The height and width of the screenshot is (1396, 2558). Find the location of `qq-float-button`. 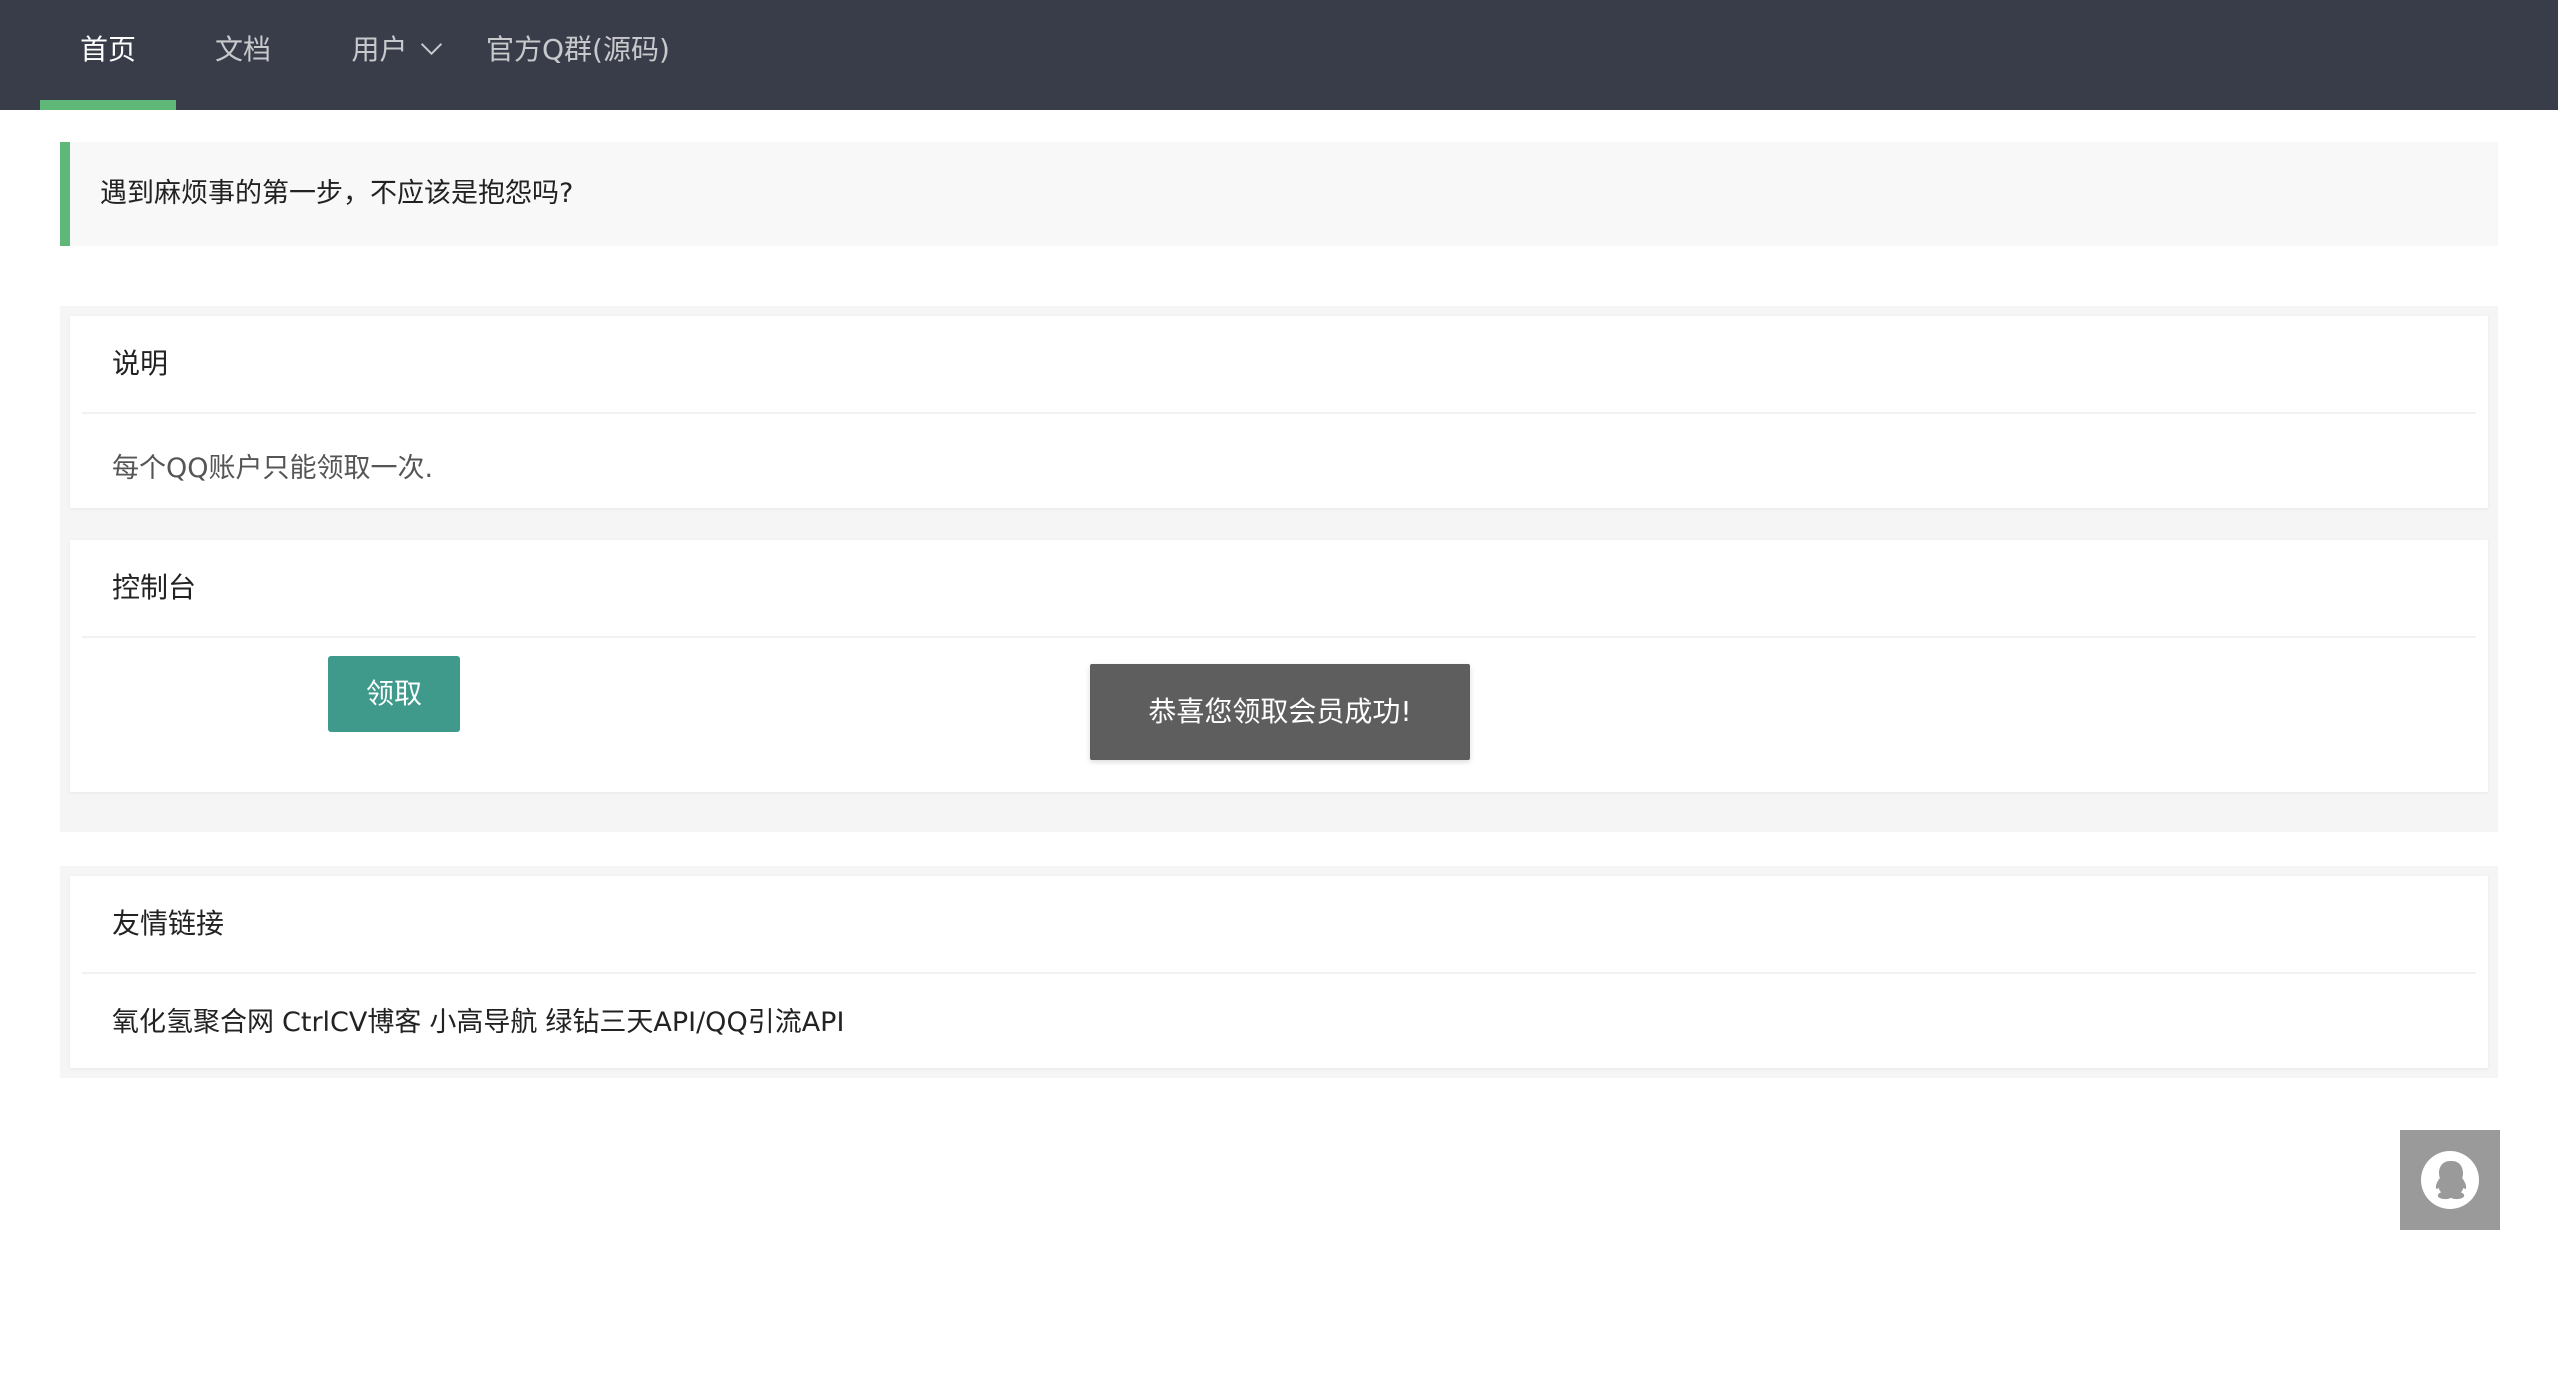

qq-float-button is located at coordinates (2450, 1180).